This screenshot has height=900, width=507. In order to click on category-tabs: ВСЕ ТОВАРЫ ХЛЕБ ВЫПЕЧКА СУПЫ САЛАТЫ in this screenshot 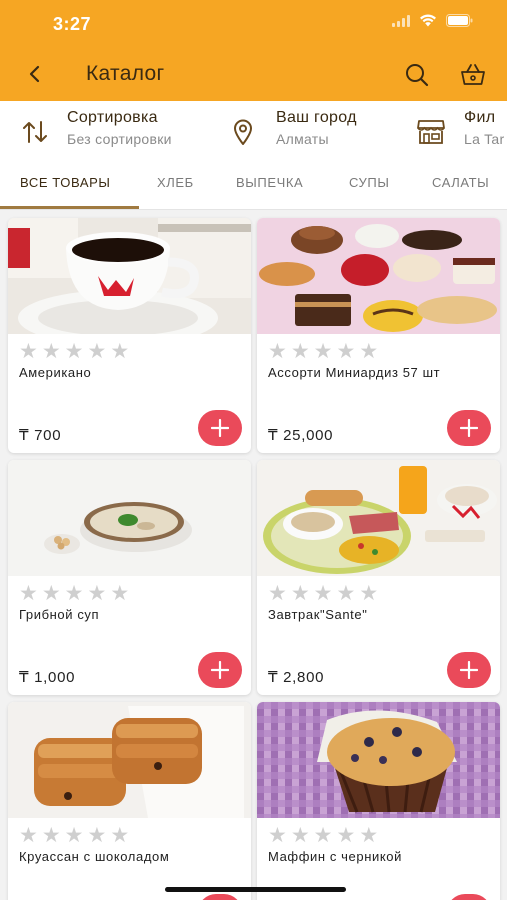, I will do `click(253, 184)`.